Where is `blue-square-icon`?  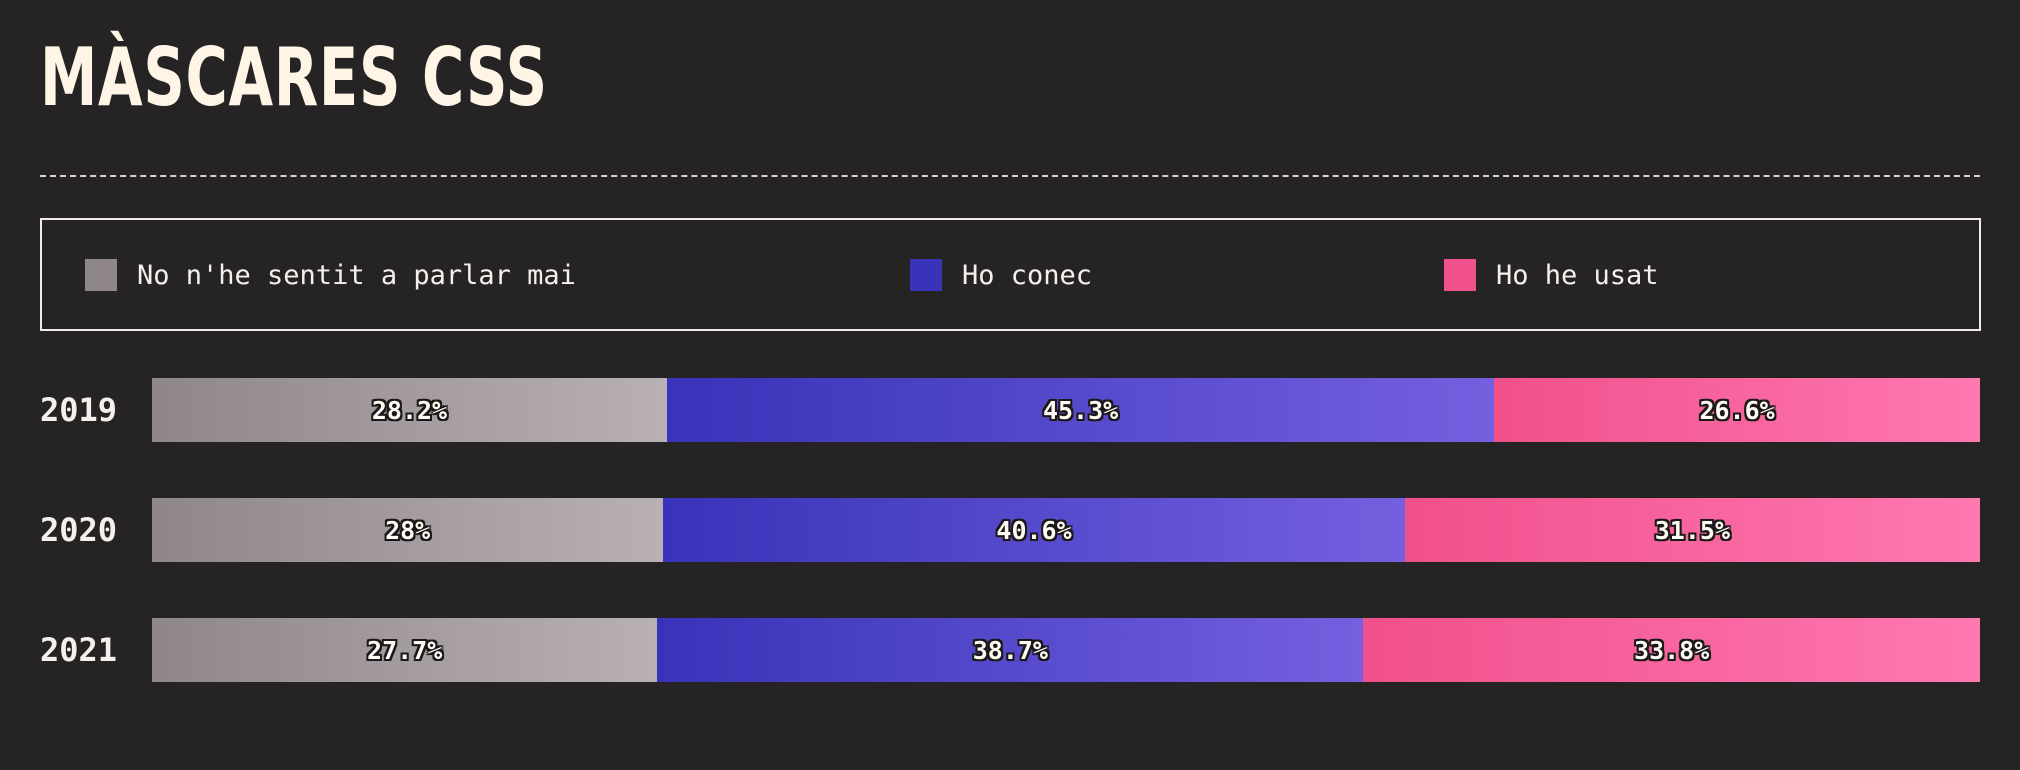
blue-square-icon is located at coordinates (926, 275).